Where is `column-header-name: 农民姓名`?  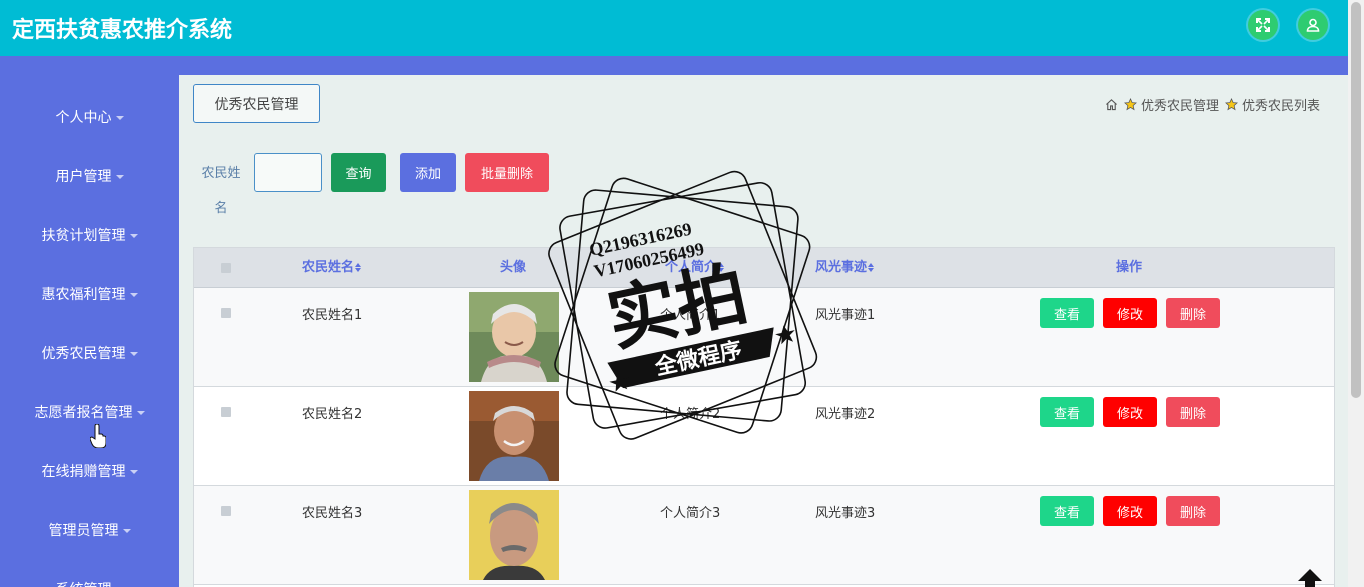 column-header-name: 农民姓名 is located at coordinates (332, 268).